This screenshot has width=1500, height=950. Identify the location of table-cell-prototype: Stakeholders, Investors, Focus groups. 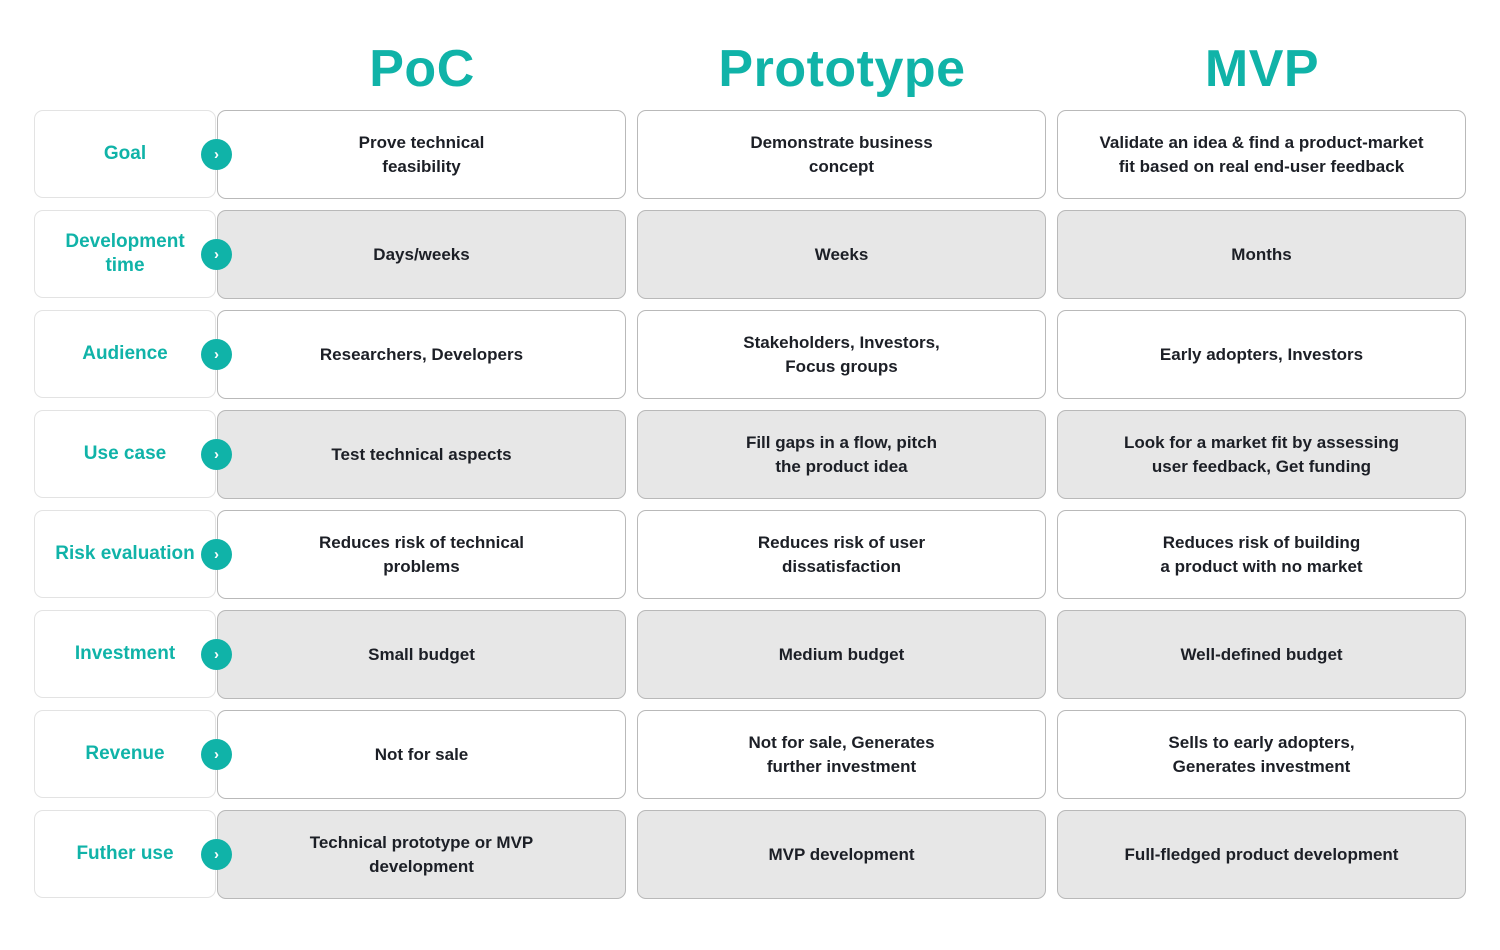
(841, 354).